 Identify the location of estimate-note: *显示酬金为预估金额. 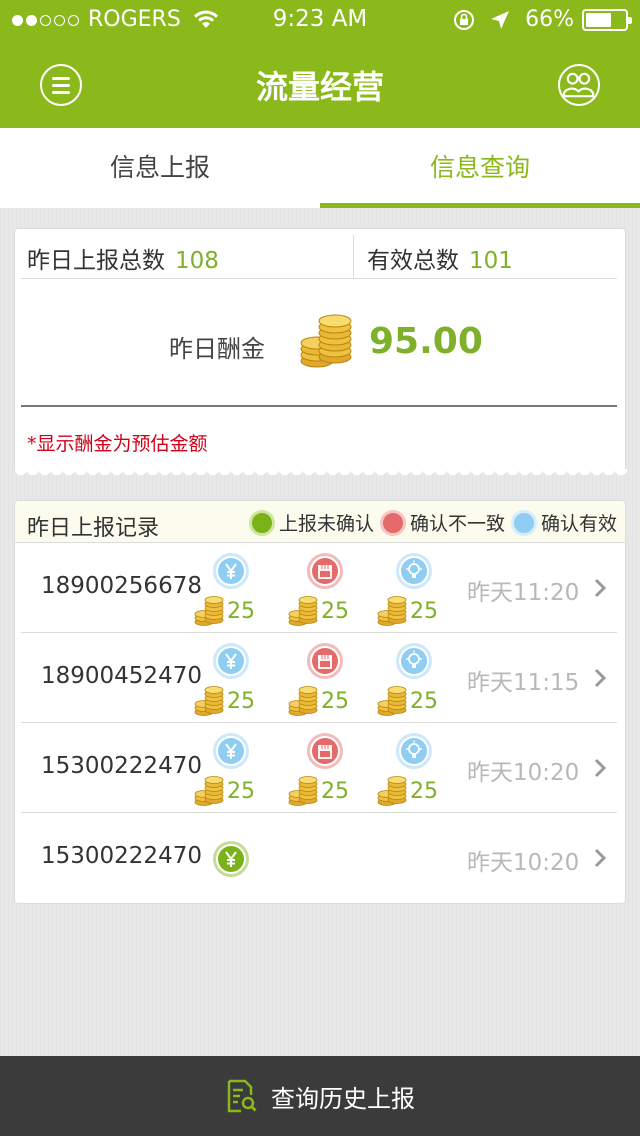
(117, 444).